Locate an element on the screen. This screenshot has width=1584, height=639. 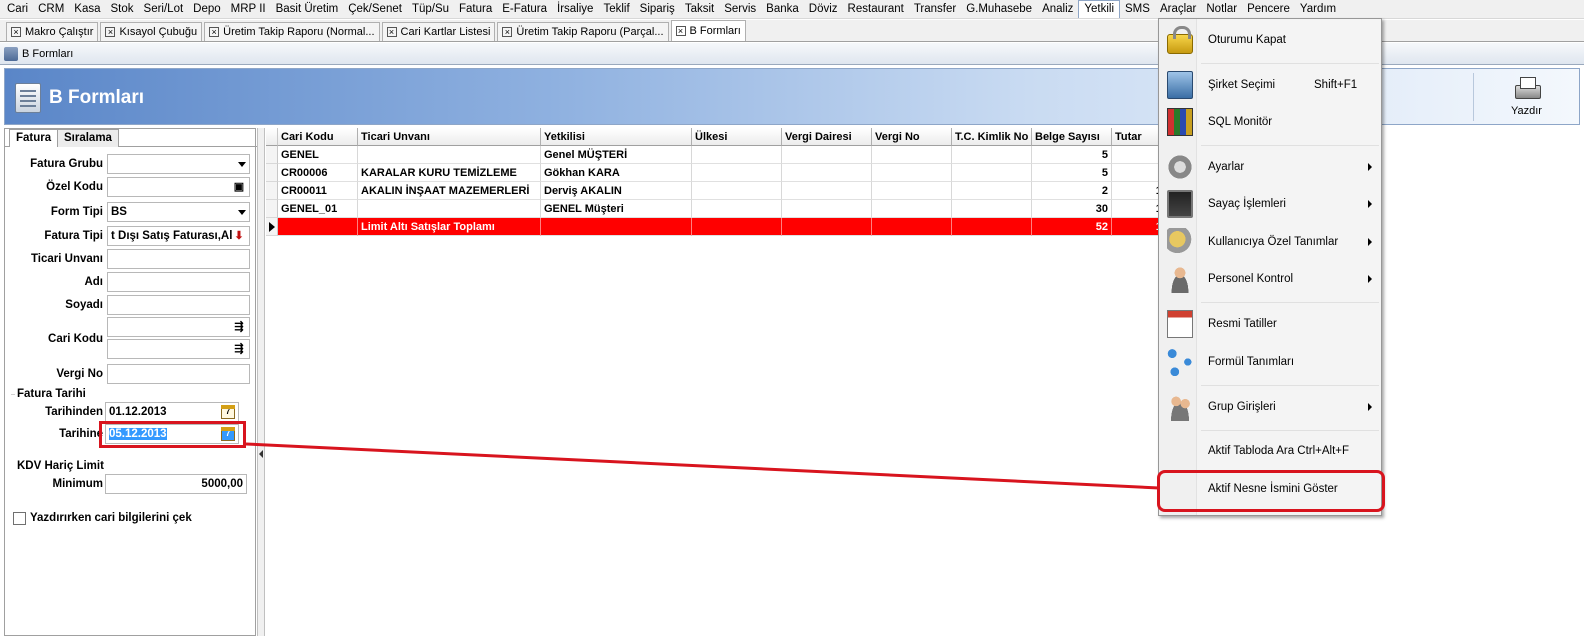
annotation-connector-line is located at coordinates (702, 466).